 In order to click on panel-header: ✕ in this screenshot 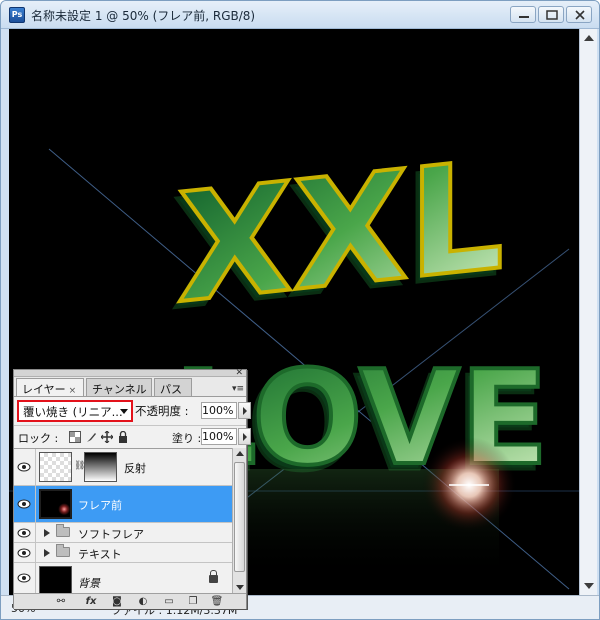, I will do `click(130, 373)`.